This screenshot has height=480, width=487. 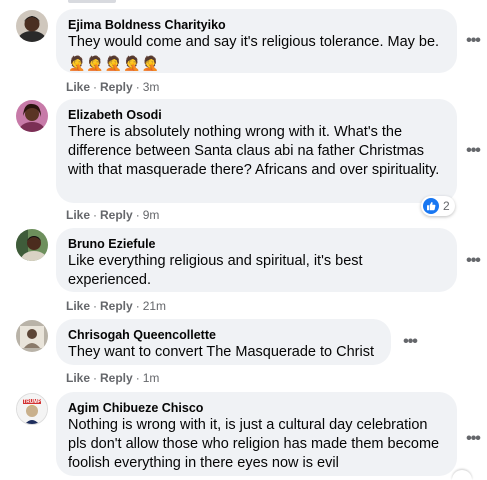 I want to click on comment-time: 1m, so click(x=151, y=378).